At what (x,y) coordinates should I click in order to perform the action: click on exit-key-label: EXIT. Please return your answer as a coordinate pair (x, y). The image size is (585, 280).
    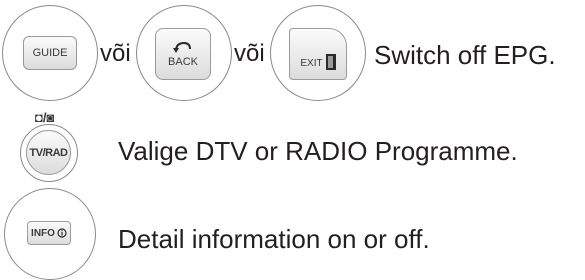
    Looking at the image, I should click on (311, 63).